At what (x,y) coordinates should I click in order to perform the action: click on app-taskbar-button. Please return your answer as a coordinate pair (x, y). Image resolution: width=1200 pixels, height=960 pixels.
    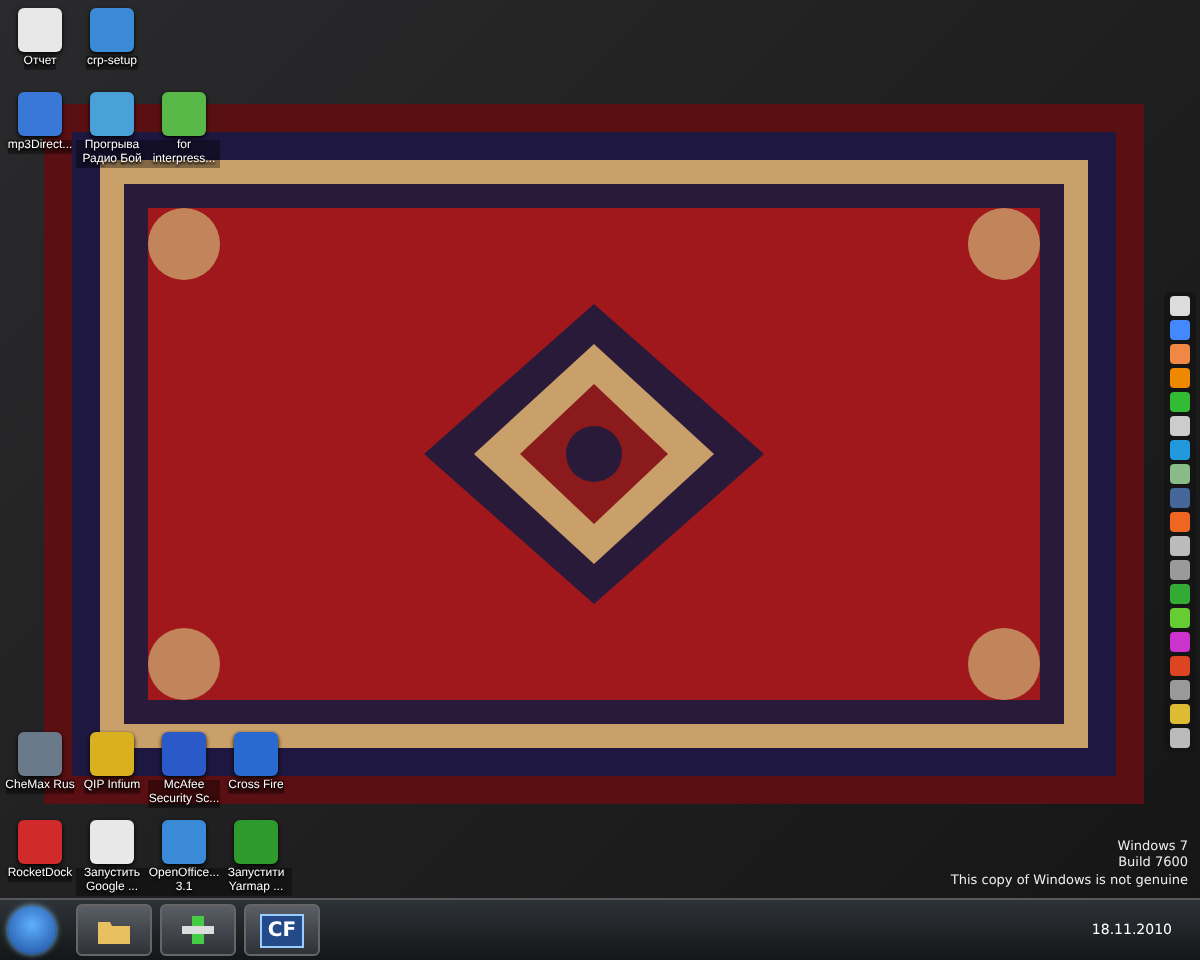
    Looking at the image, I should click on (198, 930).